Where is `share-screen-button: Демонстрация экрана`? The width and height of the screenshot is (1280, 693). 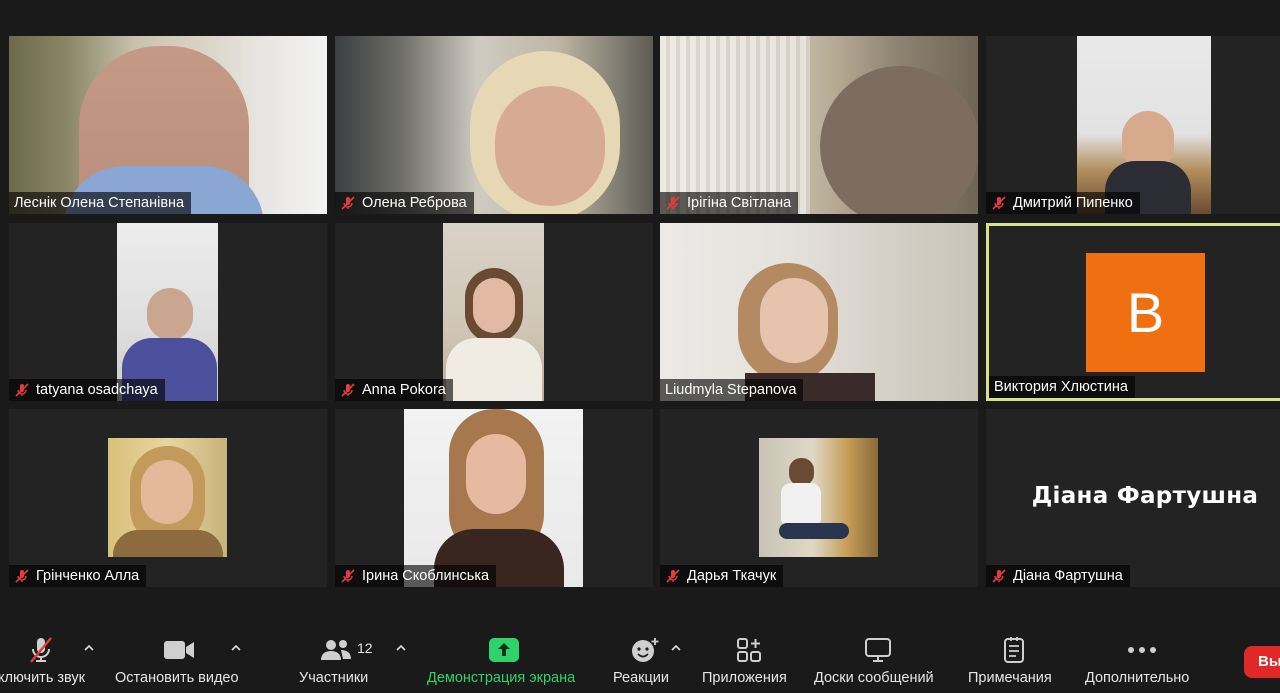 share-screen-button: Демонстрация экрана is located at coordinates (505, 656).